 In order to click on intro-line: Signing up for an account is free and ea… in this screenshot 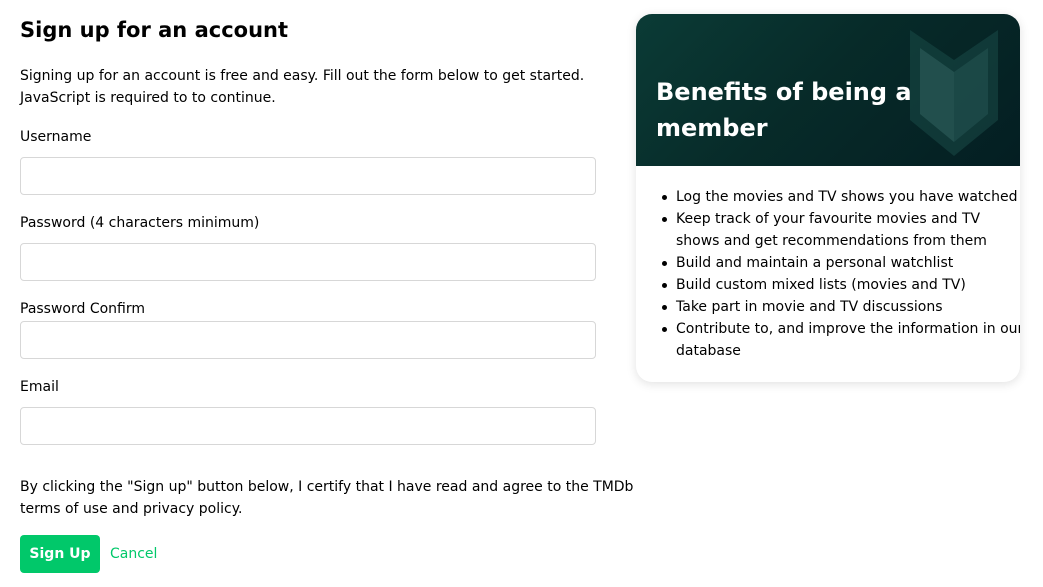, I will do `click(302, 76)`.